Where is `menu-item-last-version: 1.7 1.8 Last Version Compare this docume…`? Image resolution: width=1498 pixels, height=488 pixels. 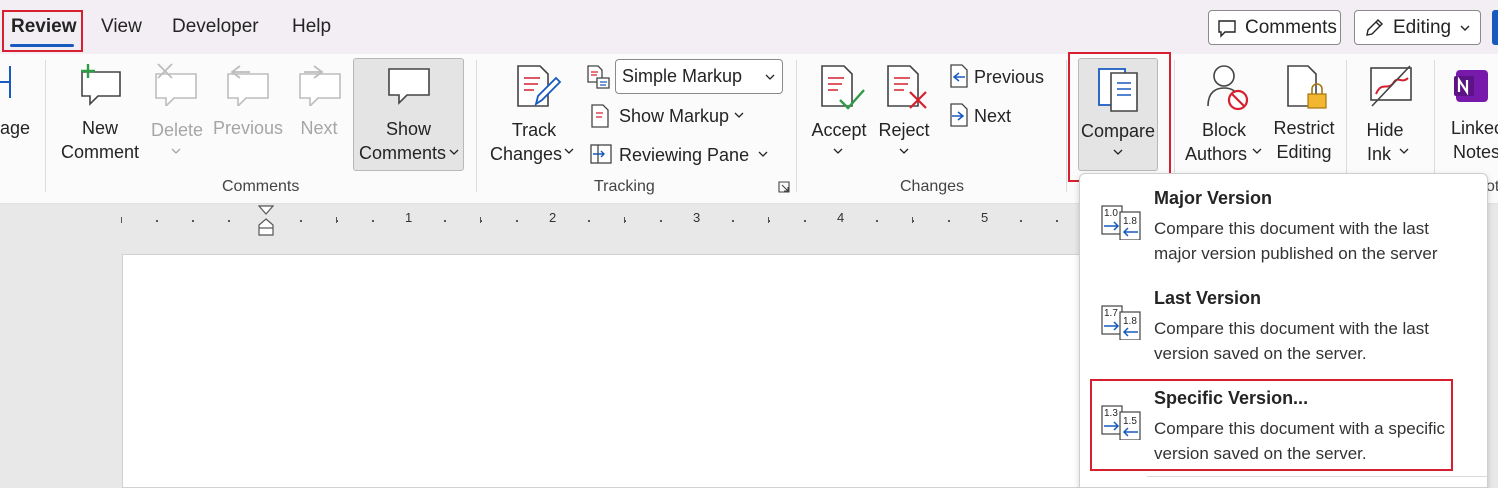
menu-item-last-version: 1.7 1.8 Last Version Compare this docume… is located at coordinates (1284, 322).